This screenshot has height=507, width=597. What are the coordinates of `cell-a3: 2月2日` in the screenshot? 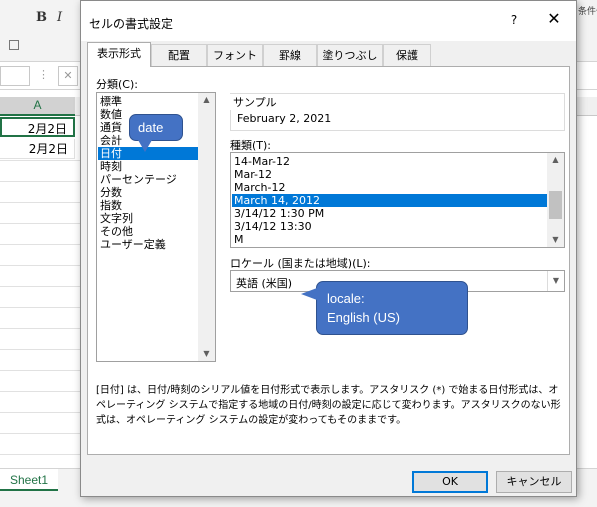 It's located at (37, 149).